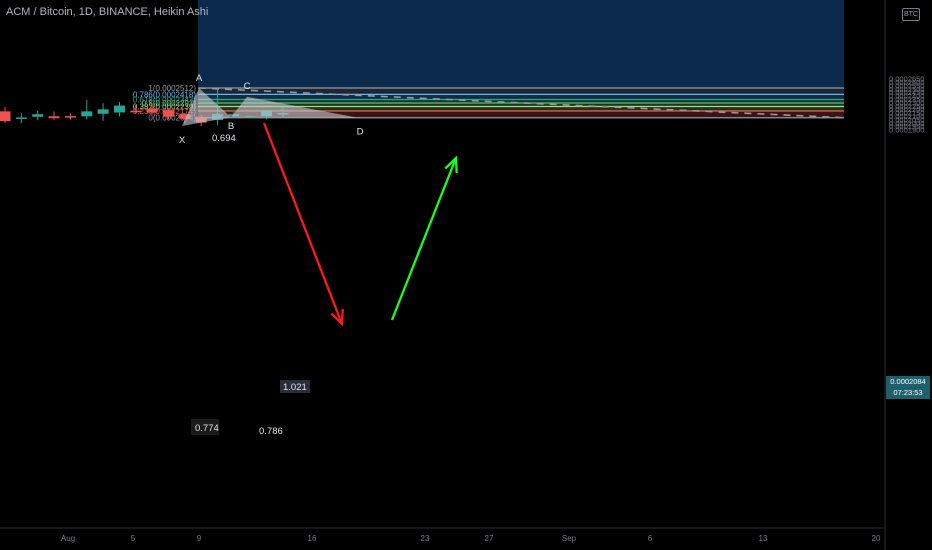 Image resolution: width=932 pixels, height=550 pixels. Describe the element at coordinates (424, 239) in the screenshot. I see `up-arrow-shaft` at that location.